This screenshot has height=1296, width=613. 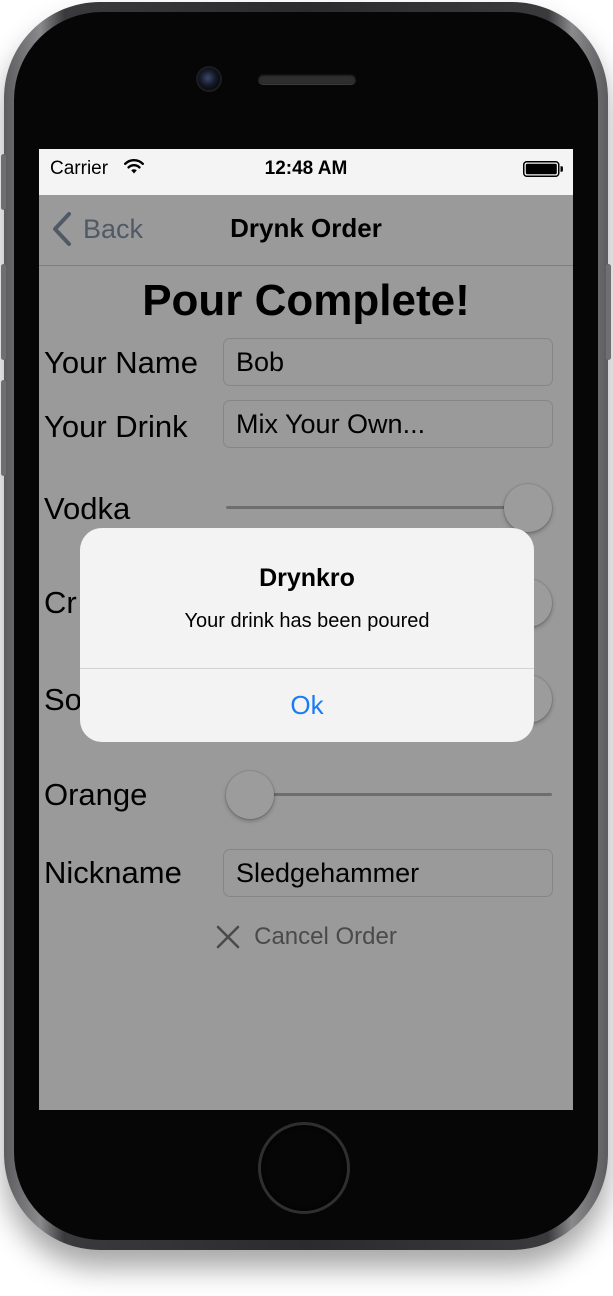 What do you see at coordinates (307, 635) in the screenshot?
I see `alert-dialog: Drynkro Your drink has been poured Ok` at bounding box center [307, 635].